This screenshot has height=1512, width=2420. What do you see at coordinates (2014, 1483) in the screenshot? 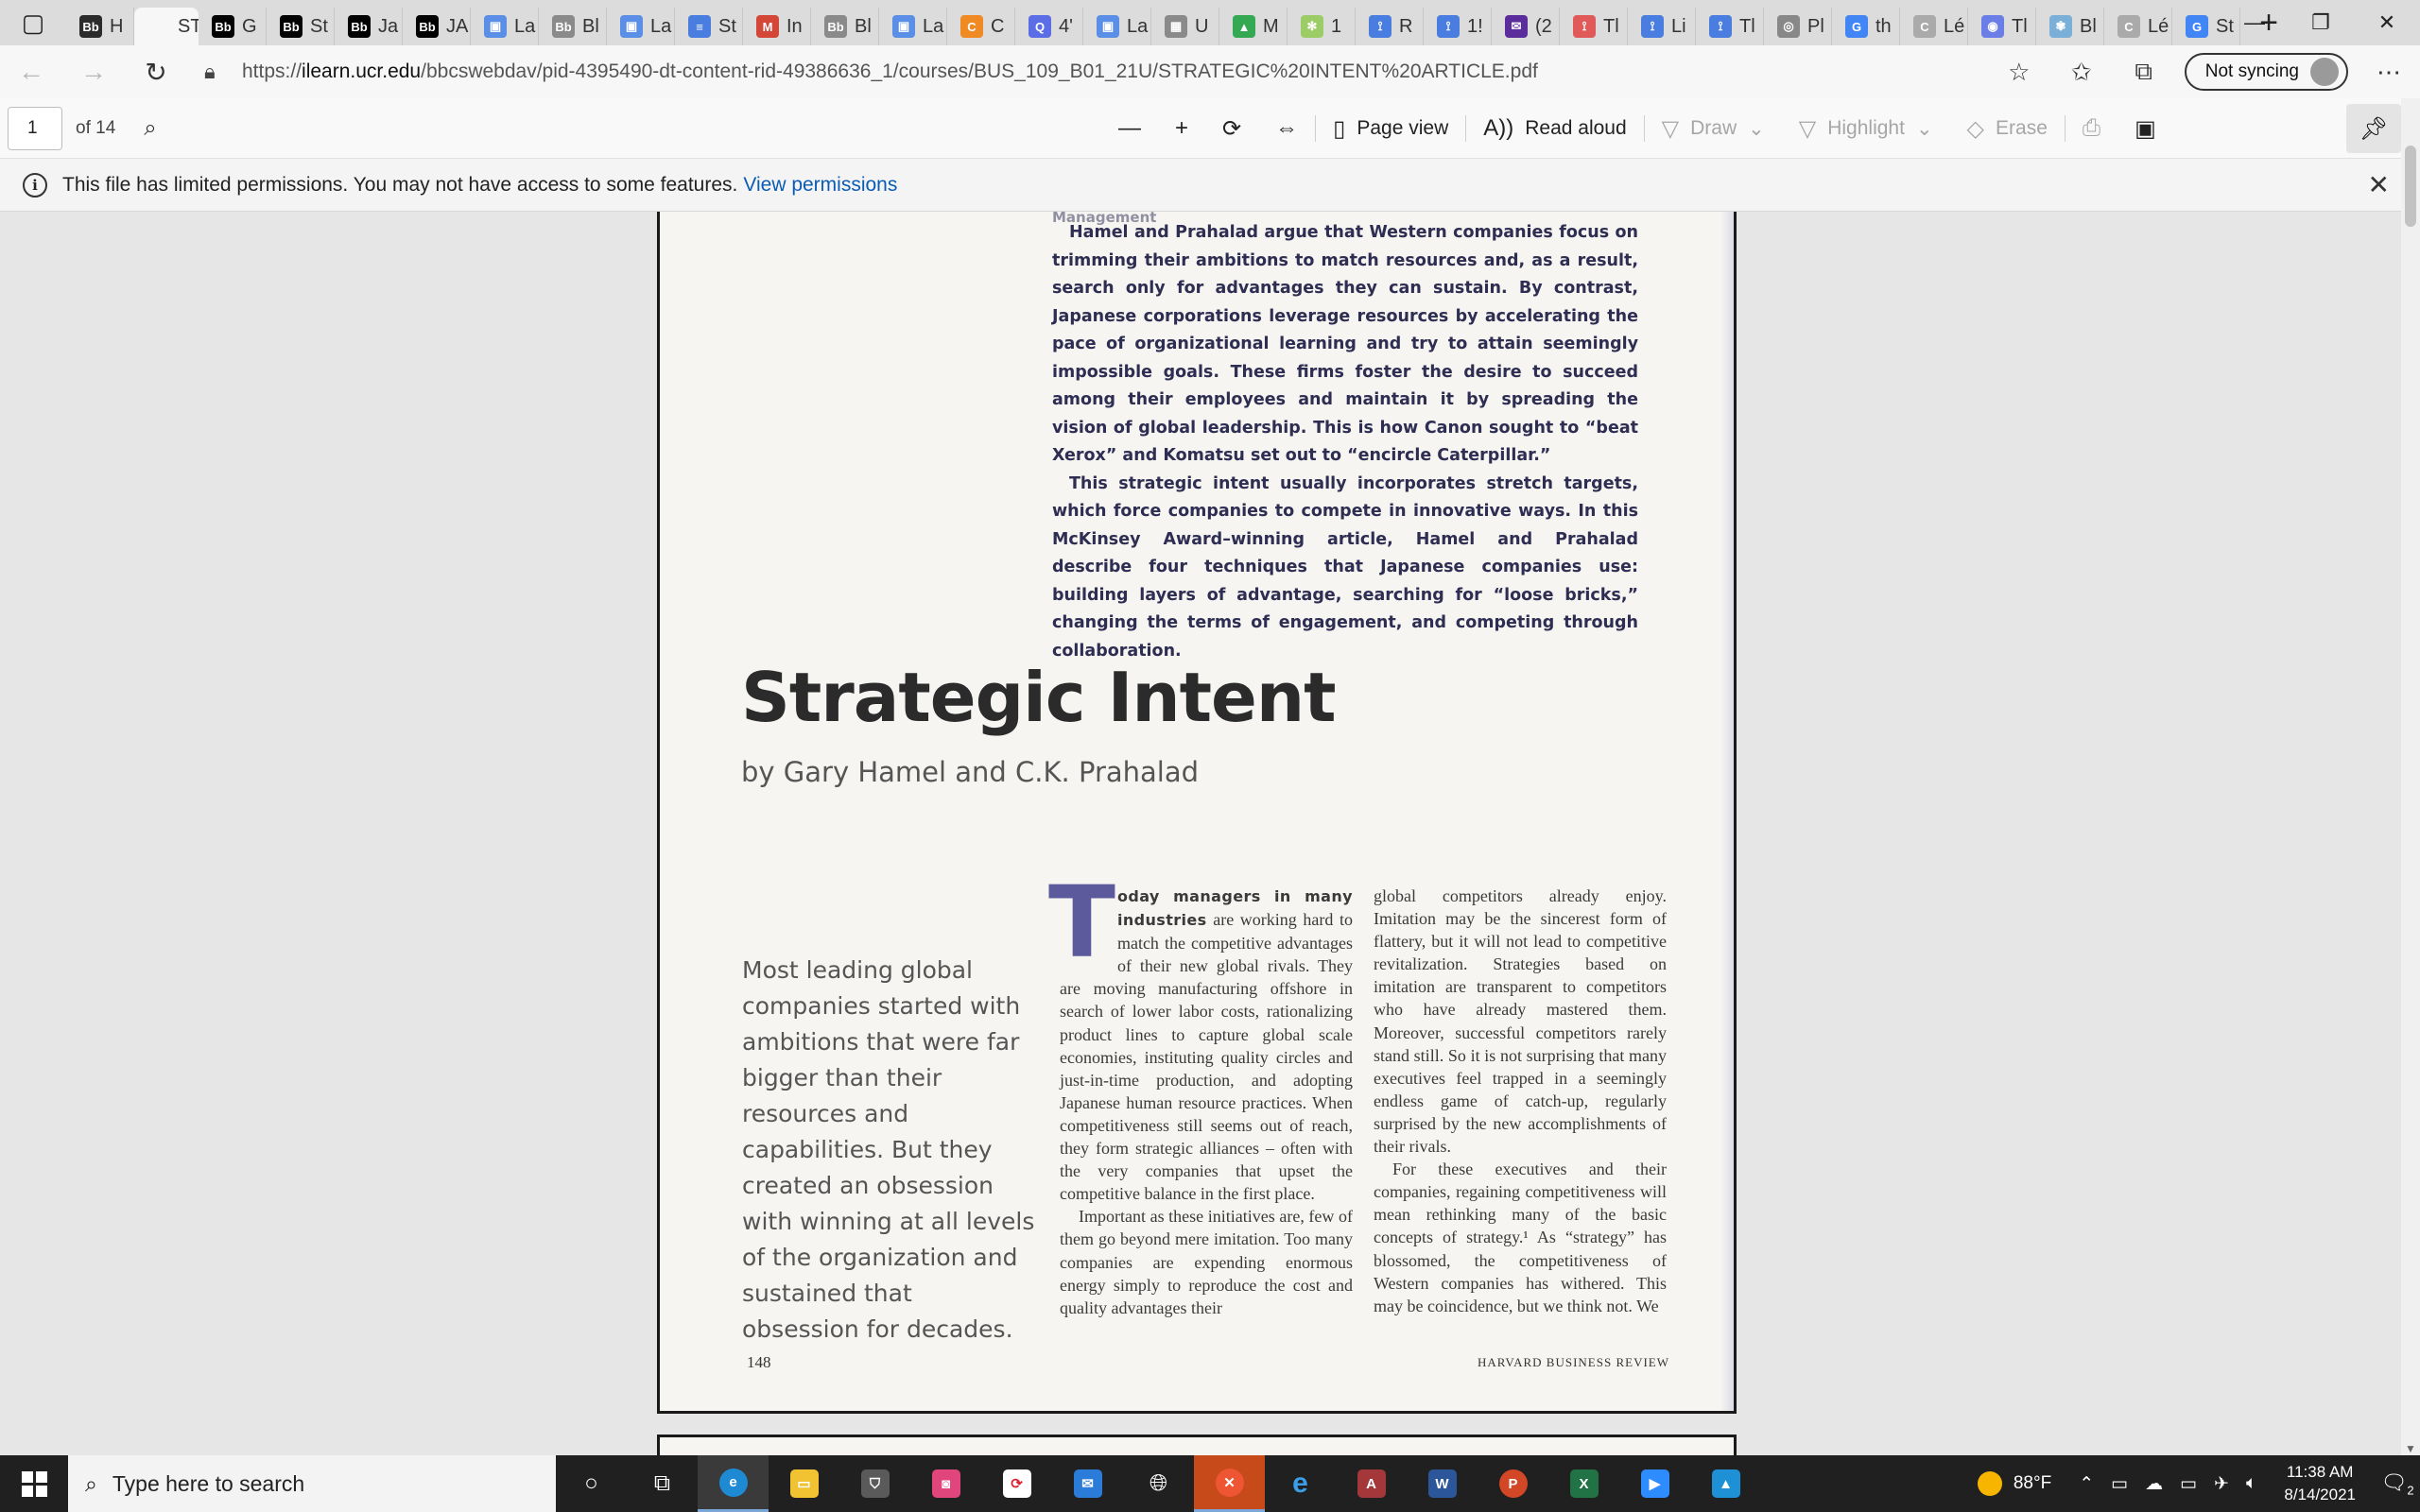
I see `weather-widget: 88°F` at bounding box center [2014, 1483].